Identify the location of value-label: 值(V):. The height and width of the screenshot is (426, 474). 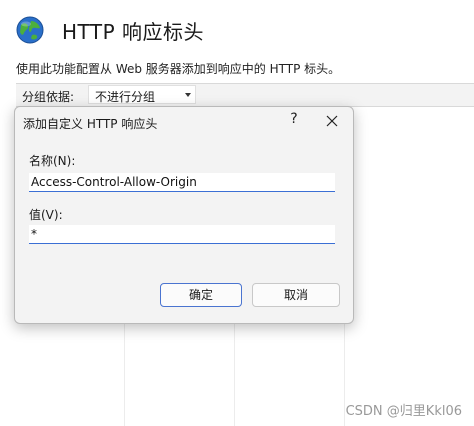
(46, 215).